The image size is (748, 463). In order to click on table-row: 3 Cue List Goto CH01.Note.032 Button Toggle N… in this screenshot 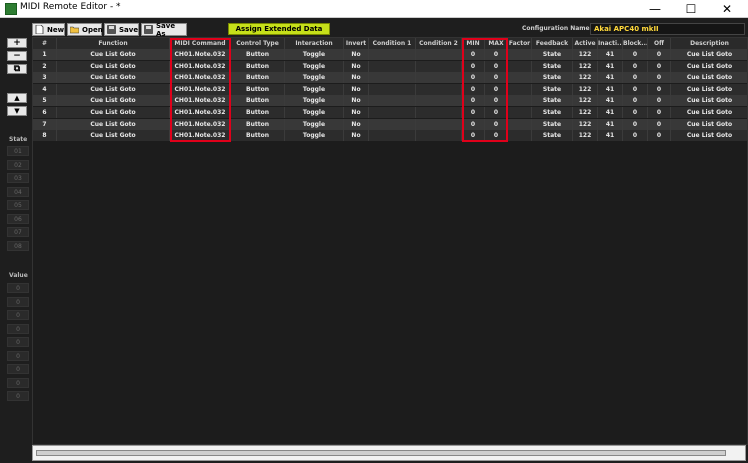, I will do `click(390, 78)`.